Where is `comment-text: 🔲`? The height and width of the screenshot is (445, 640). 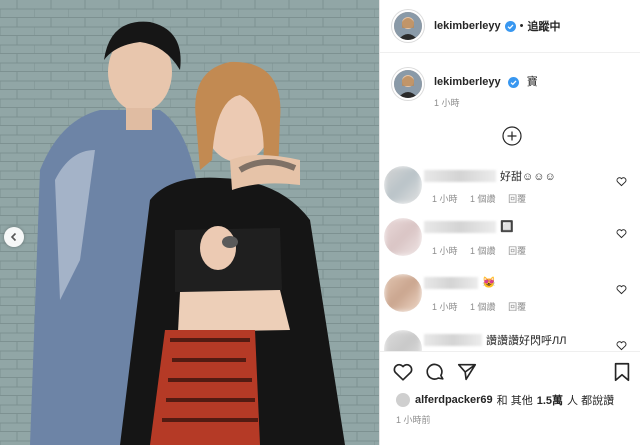
comment-text: 🔲 is located at coordinates (507, 227).